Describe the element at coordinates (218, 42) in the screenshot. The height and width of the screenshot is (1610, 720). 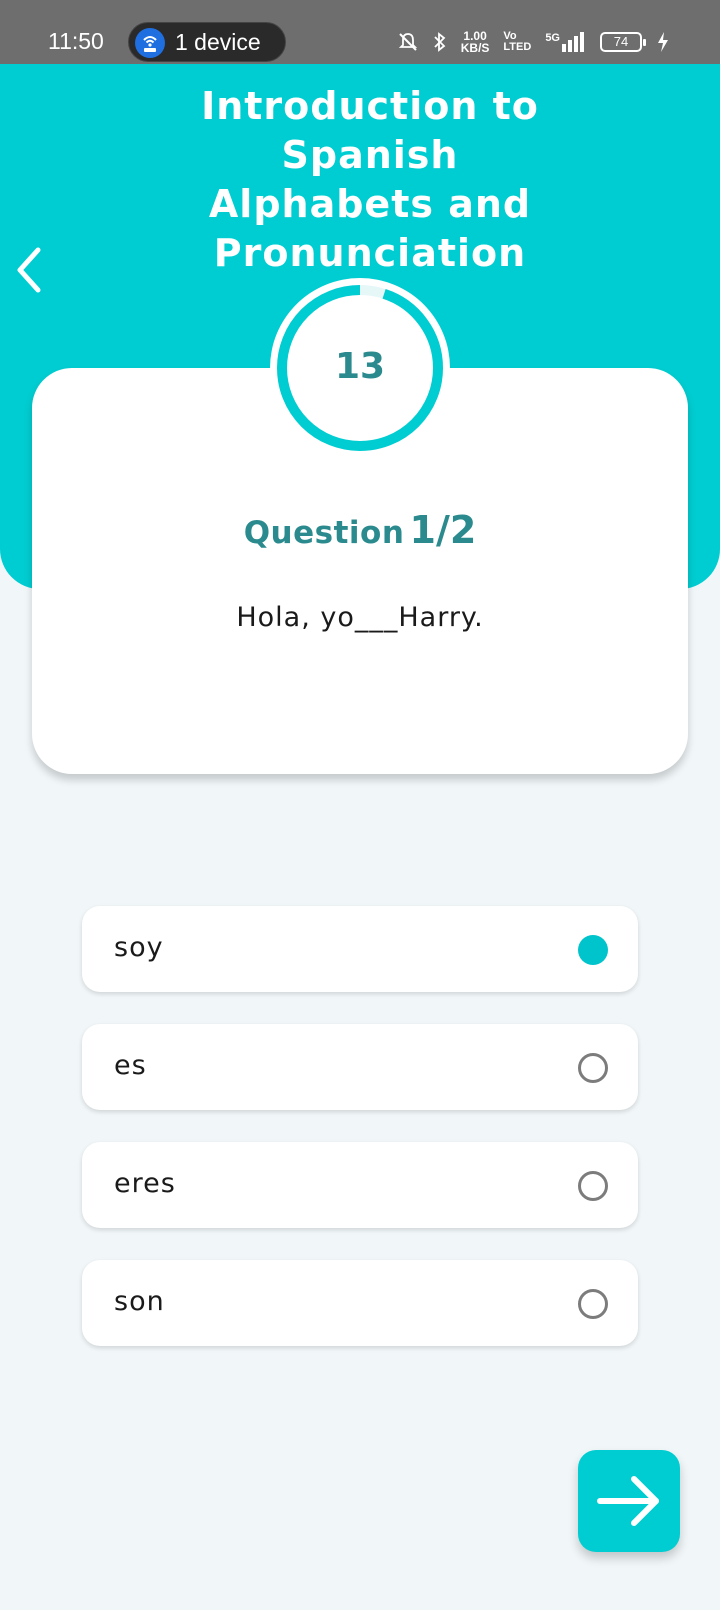
I see `device-pill-label: 1 device` at that location.